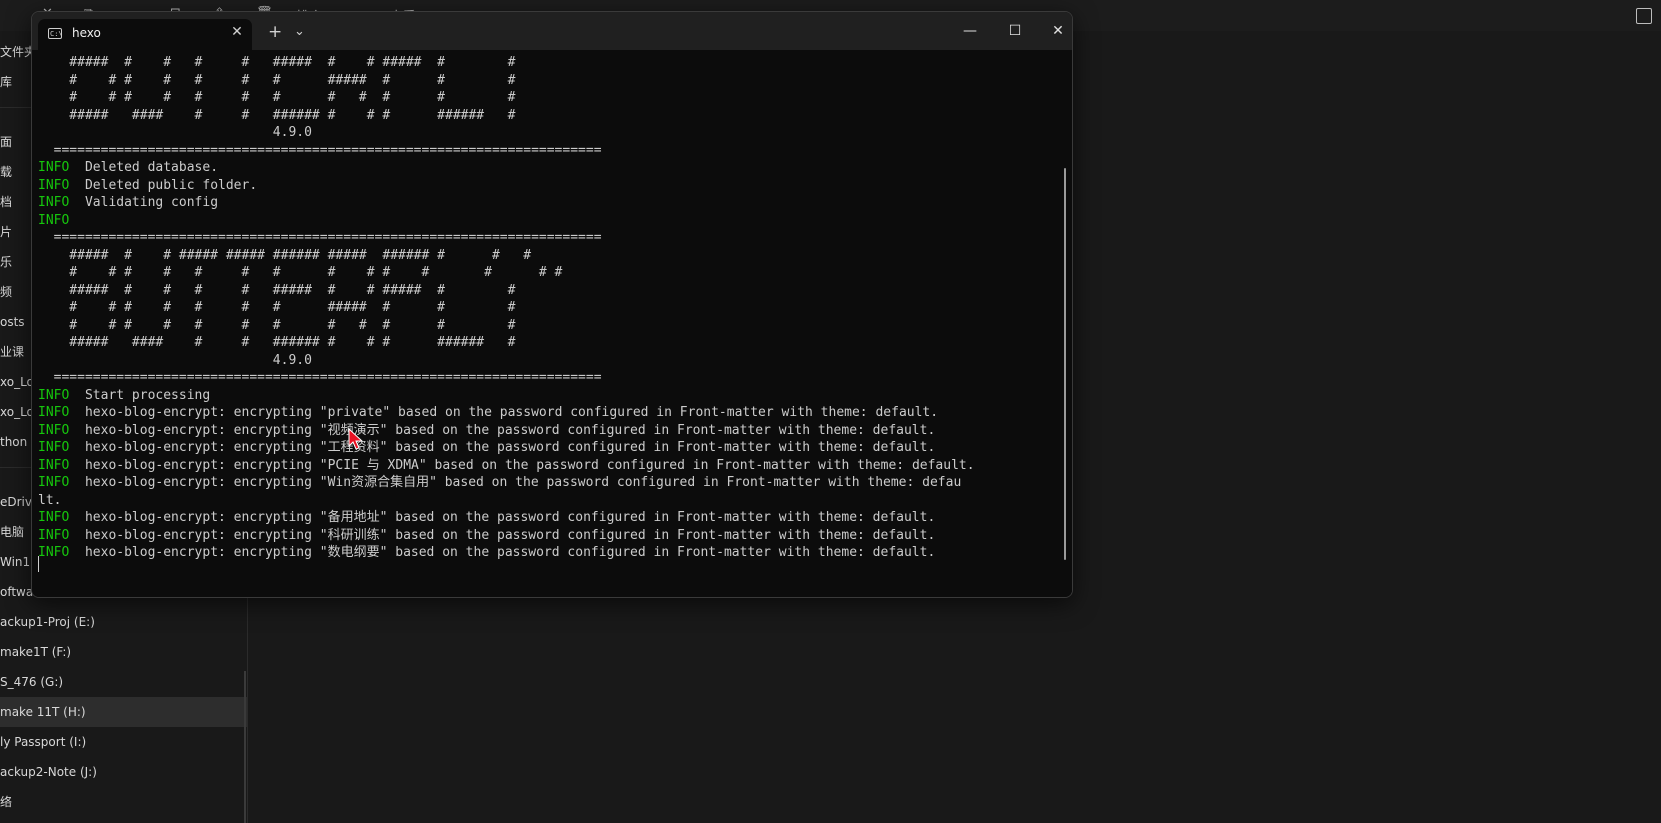 This screenshot has width=1661, height=823. Describe the element at coordinates (140, 395) in the screenshot. I see `terminal-line-text: Start processing` at that location.